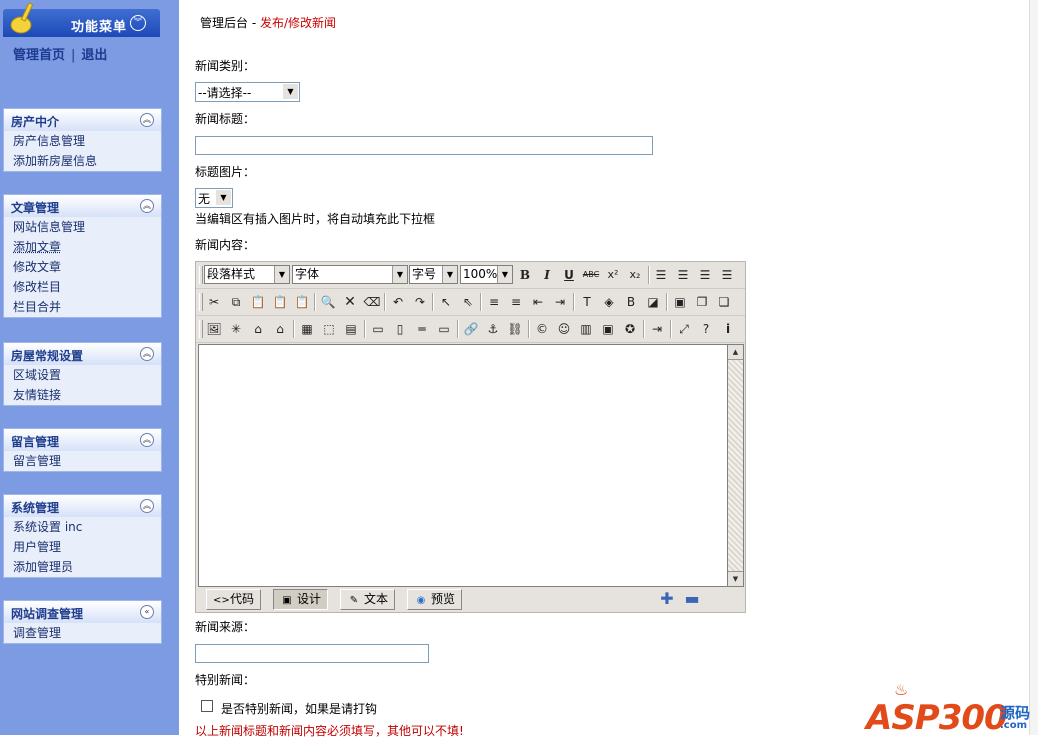  What do you see at coordinates (525, 275) in the screenshot?
I see `bold-icon: B` at bounding box center [525, 275].